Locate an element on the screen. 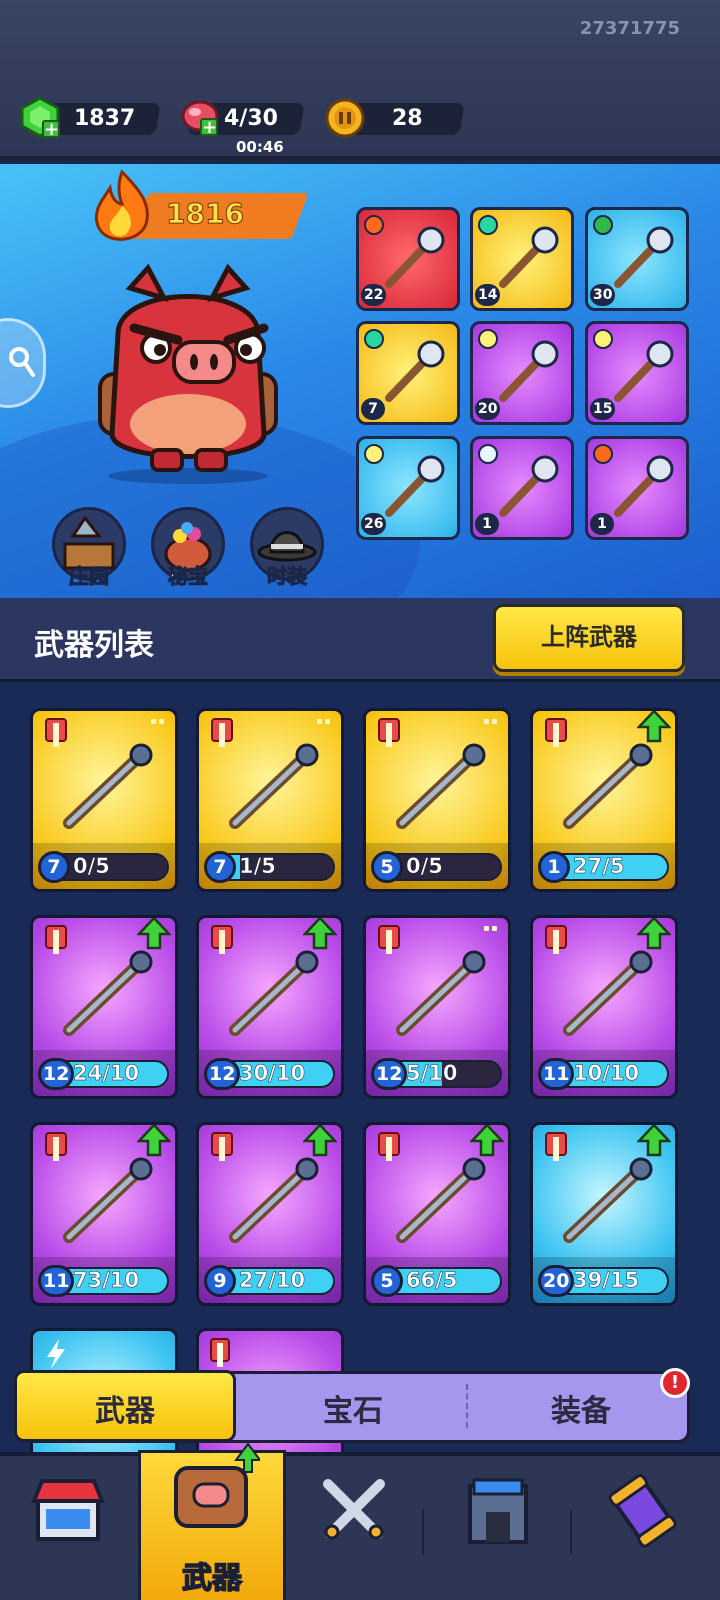 This screenshot has width=720, height=1600. weapon-progress: 27/5 is located at coordinates (599, 866).